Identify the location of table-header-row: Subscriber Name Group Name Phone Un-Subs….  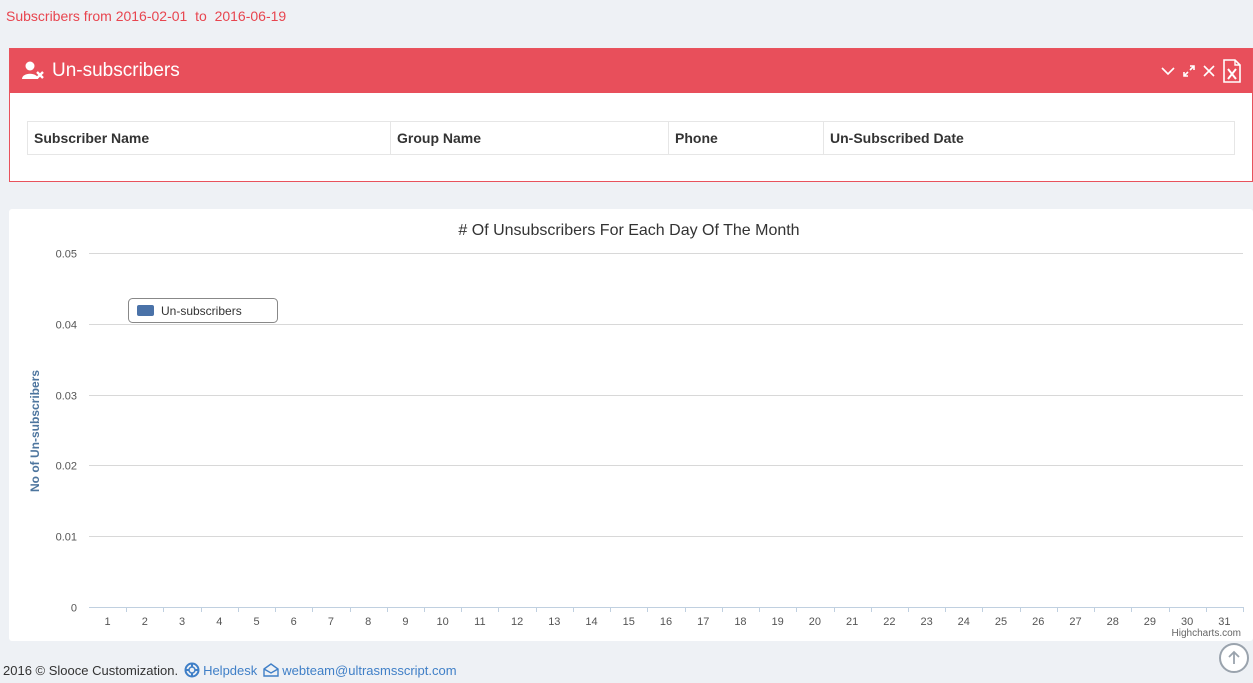
(631, 138).